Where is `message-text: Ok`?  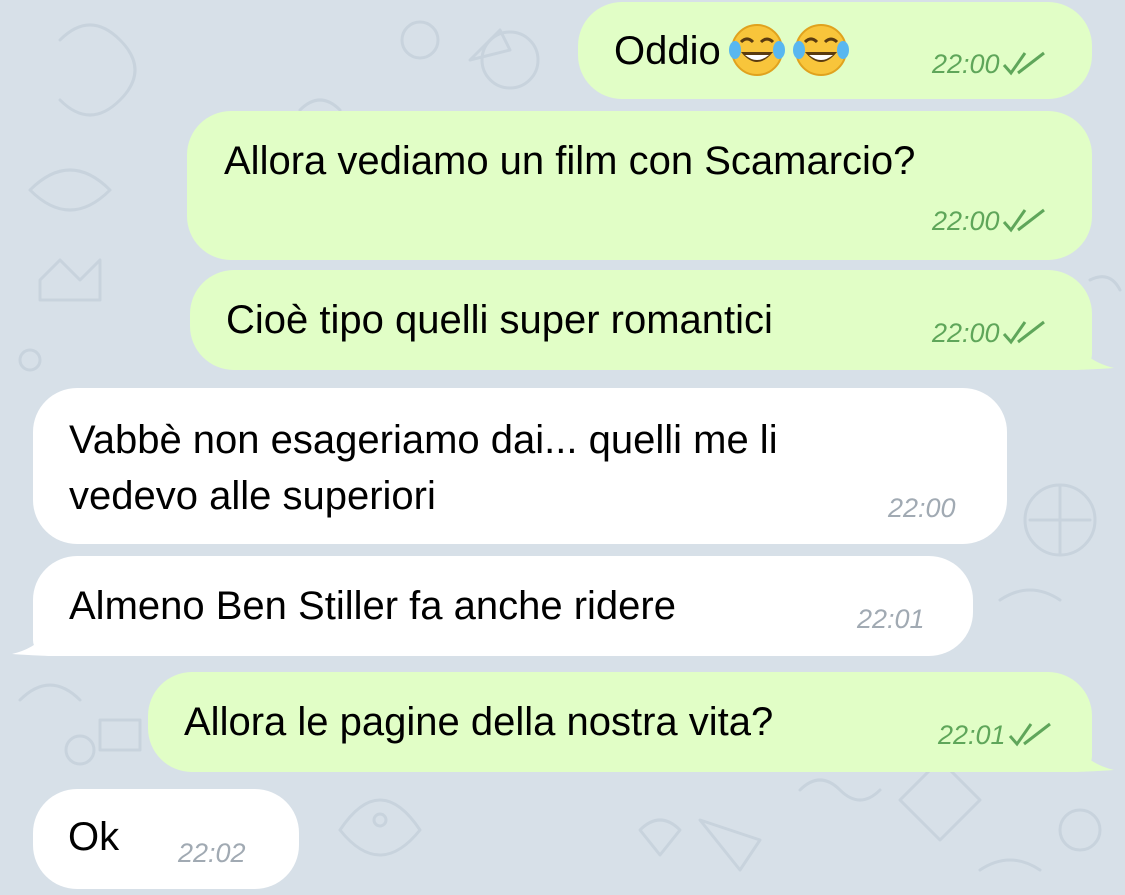
message-text: Ok is located at coordinates (94, 837).